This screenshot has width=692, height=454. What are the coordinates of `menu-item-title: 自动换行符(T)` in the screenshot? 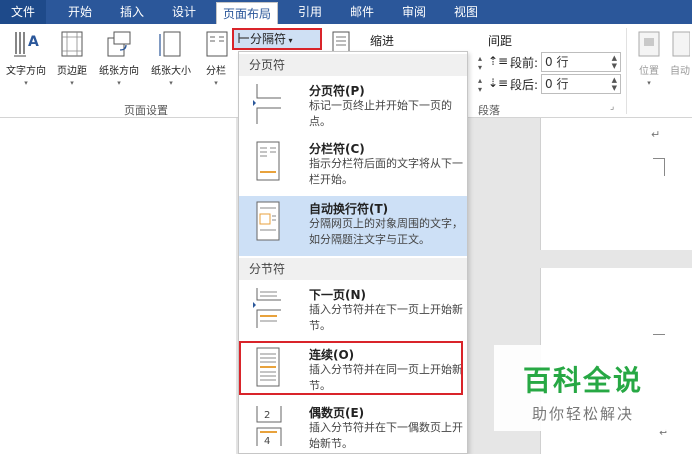 It's located at (349, 209).